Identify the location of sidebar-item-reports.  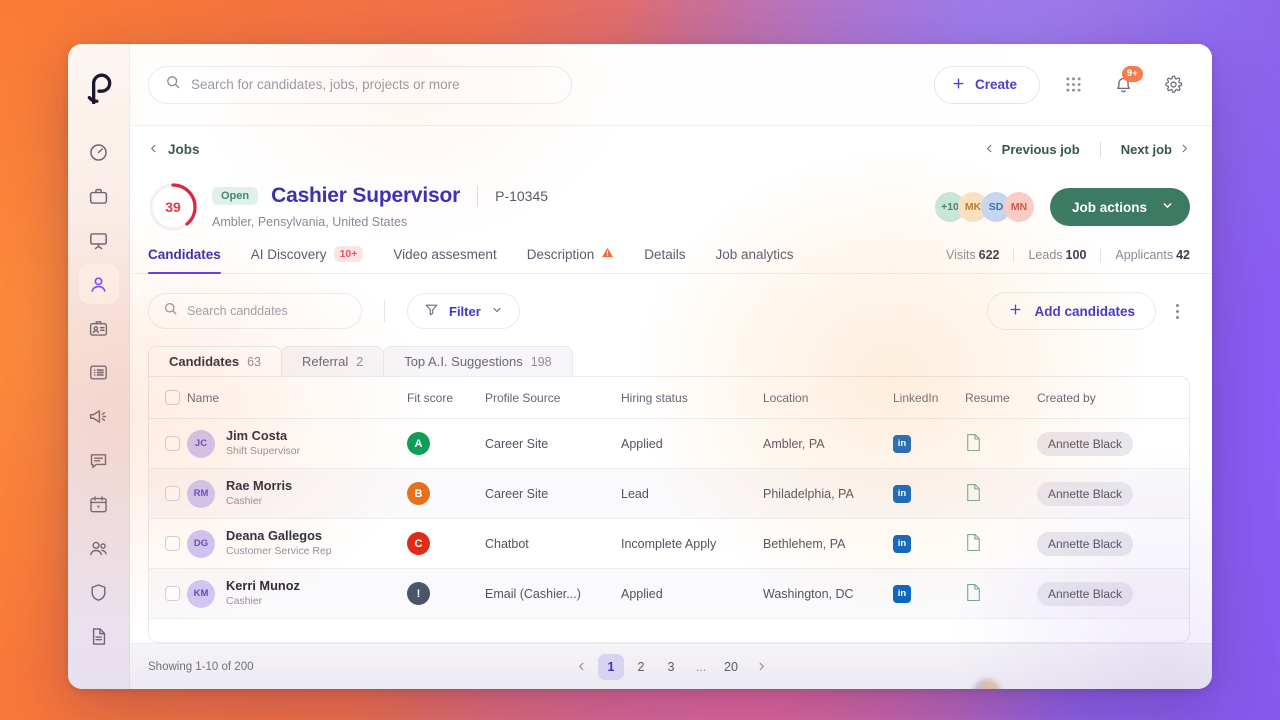
(99, 636).